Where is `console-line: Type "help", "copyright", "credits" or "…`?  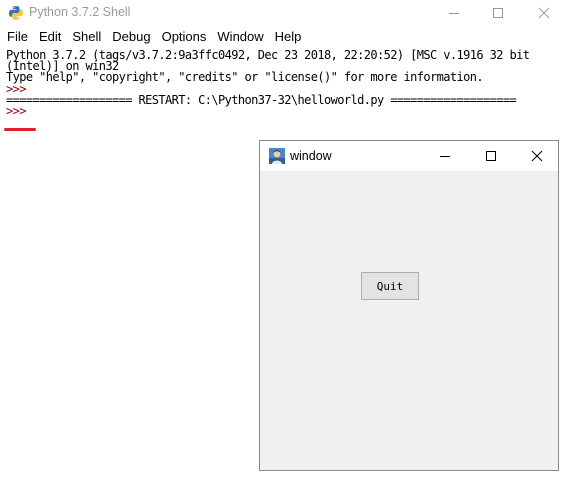
console-line: Type "help", "copyright", "credits" or "… is located at coordinates (245, 77).